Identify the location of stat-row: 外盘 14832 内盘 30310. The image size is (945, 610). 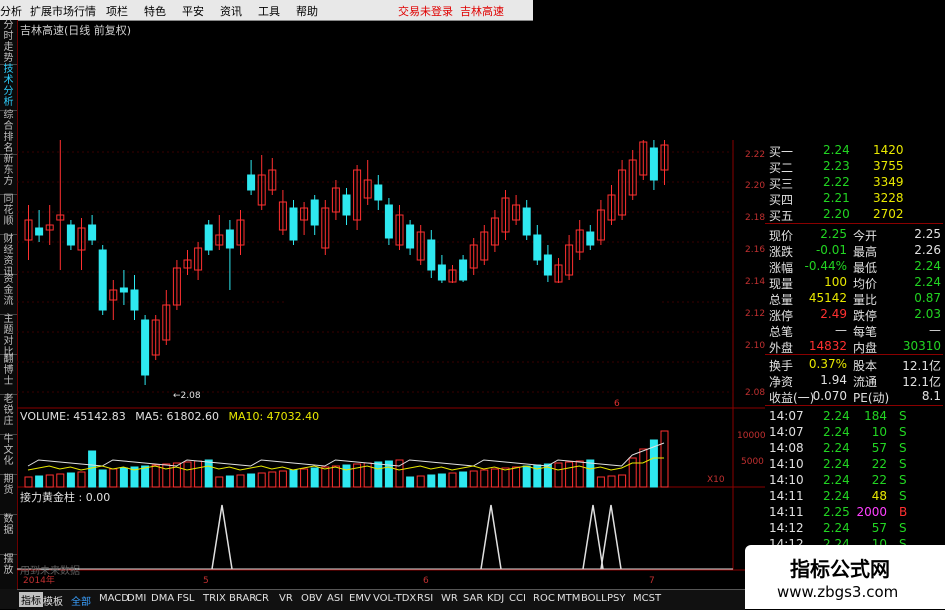
(854, 346).